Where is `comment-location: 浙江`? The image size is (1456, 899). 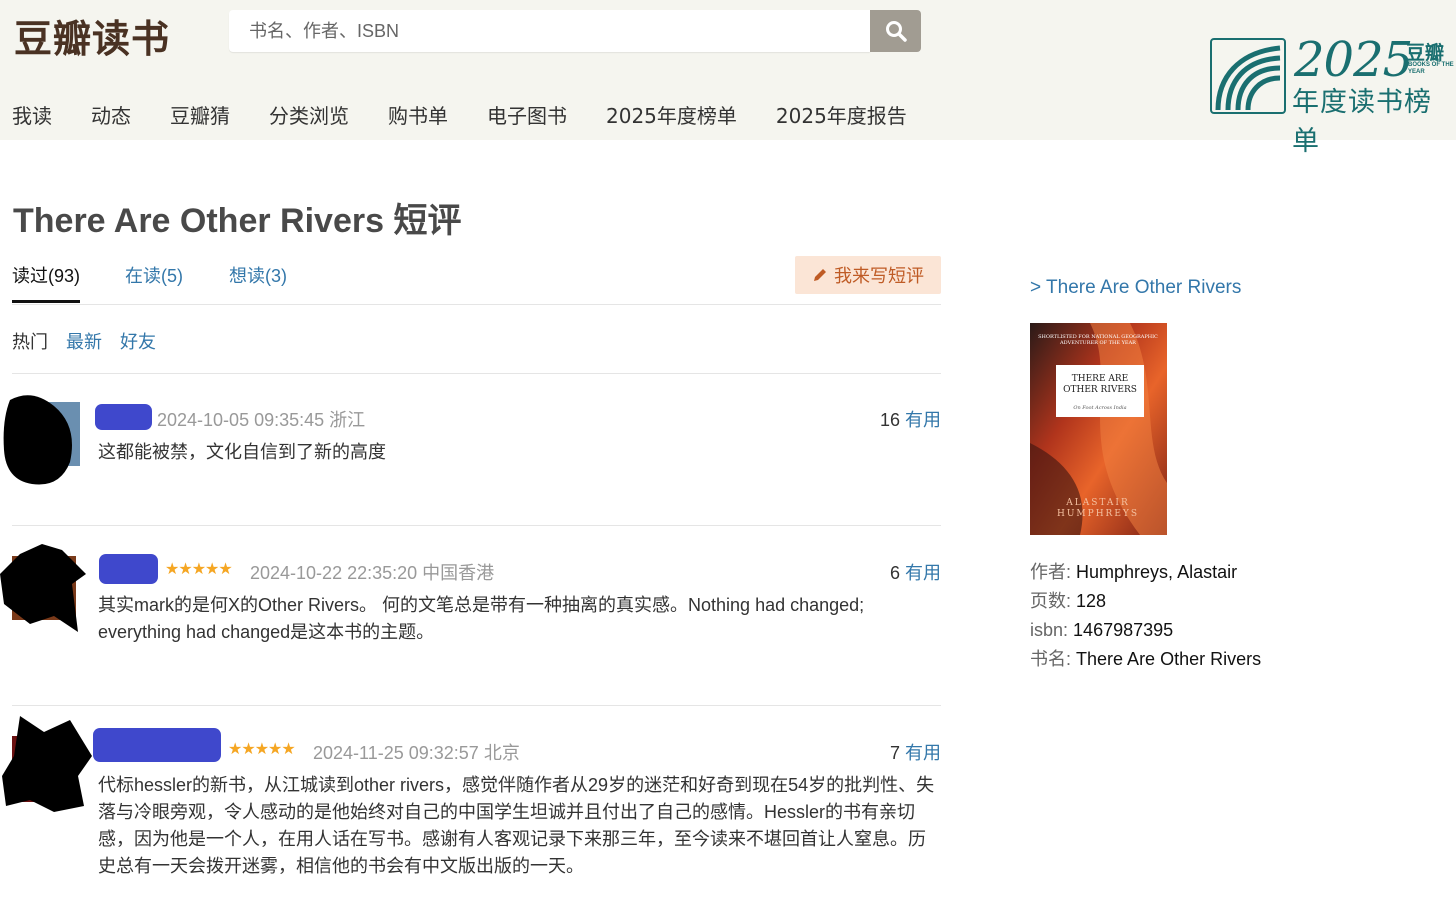 comment-location: 浙江 is located at coordinates (347, 420).